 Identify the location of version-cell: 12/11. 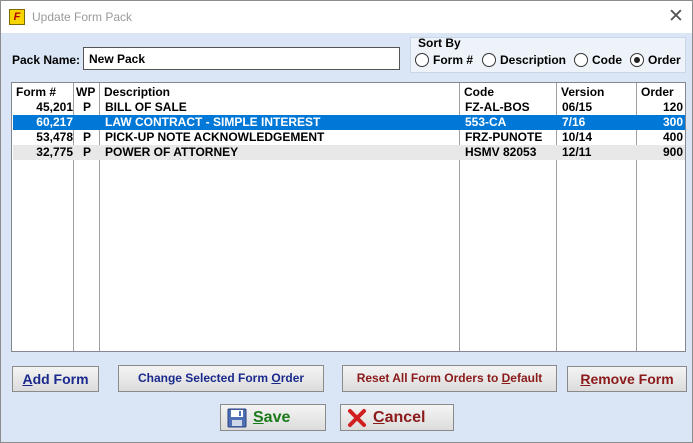
(577, 152).